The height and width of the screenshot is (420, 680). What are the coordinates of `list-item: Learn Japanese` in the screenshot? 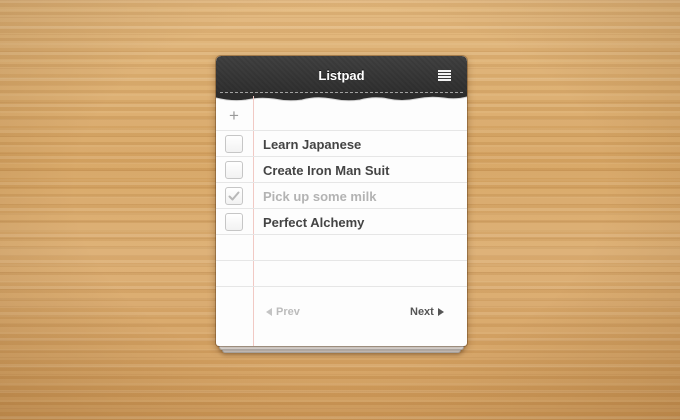 It's located at (341, 144).